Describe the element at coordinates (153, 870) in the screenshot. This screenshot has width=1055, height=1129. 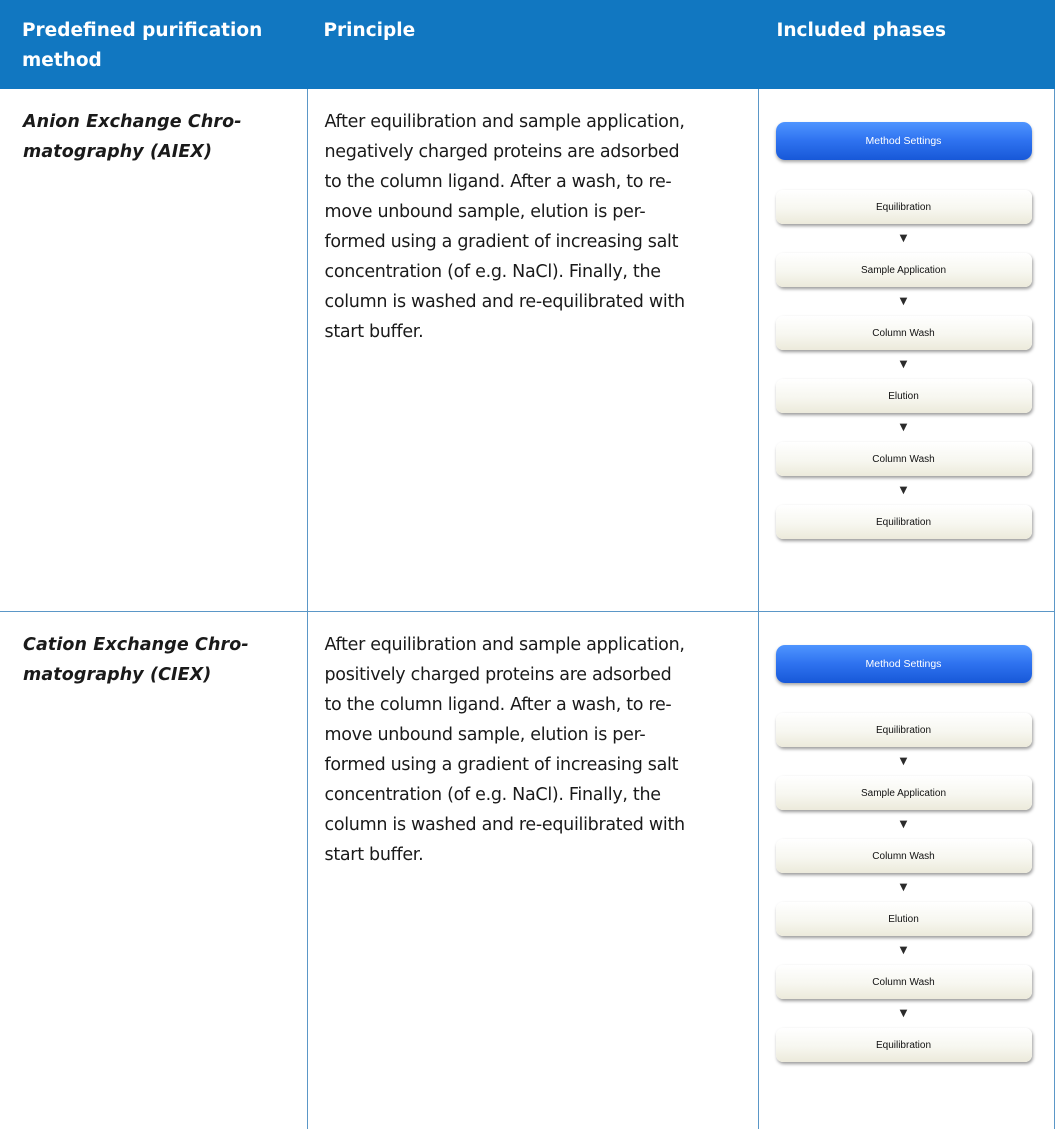
I see `method-cell: Cation Exchange Chro- matography (CIEX)` at that location.